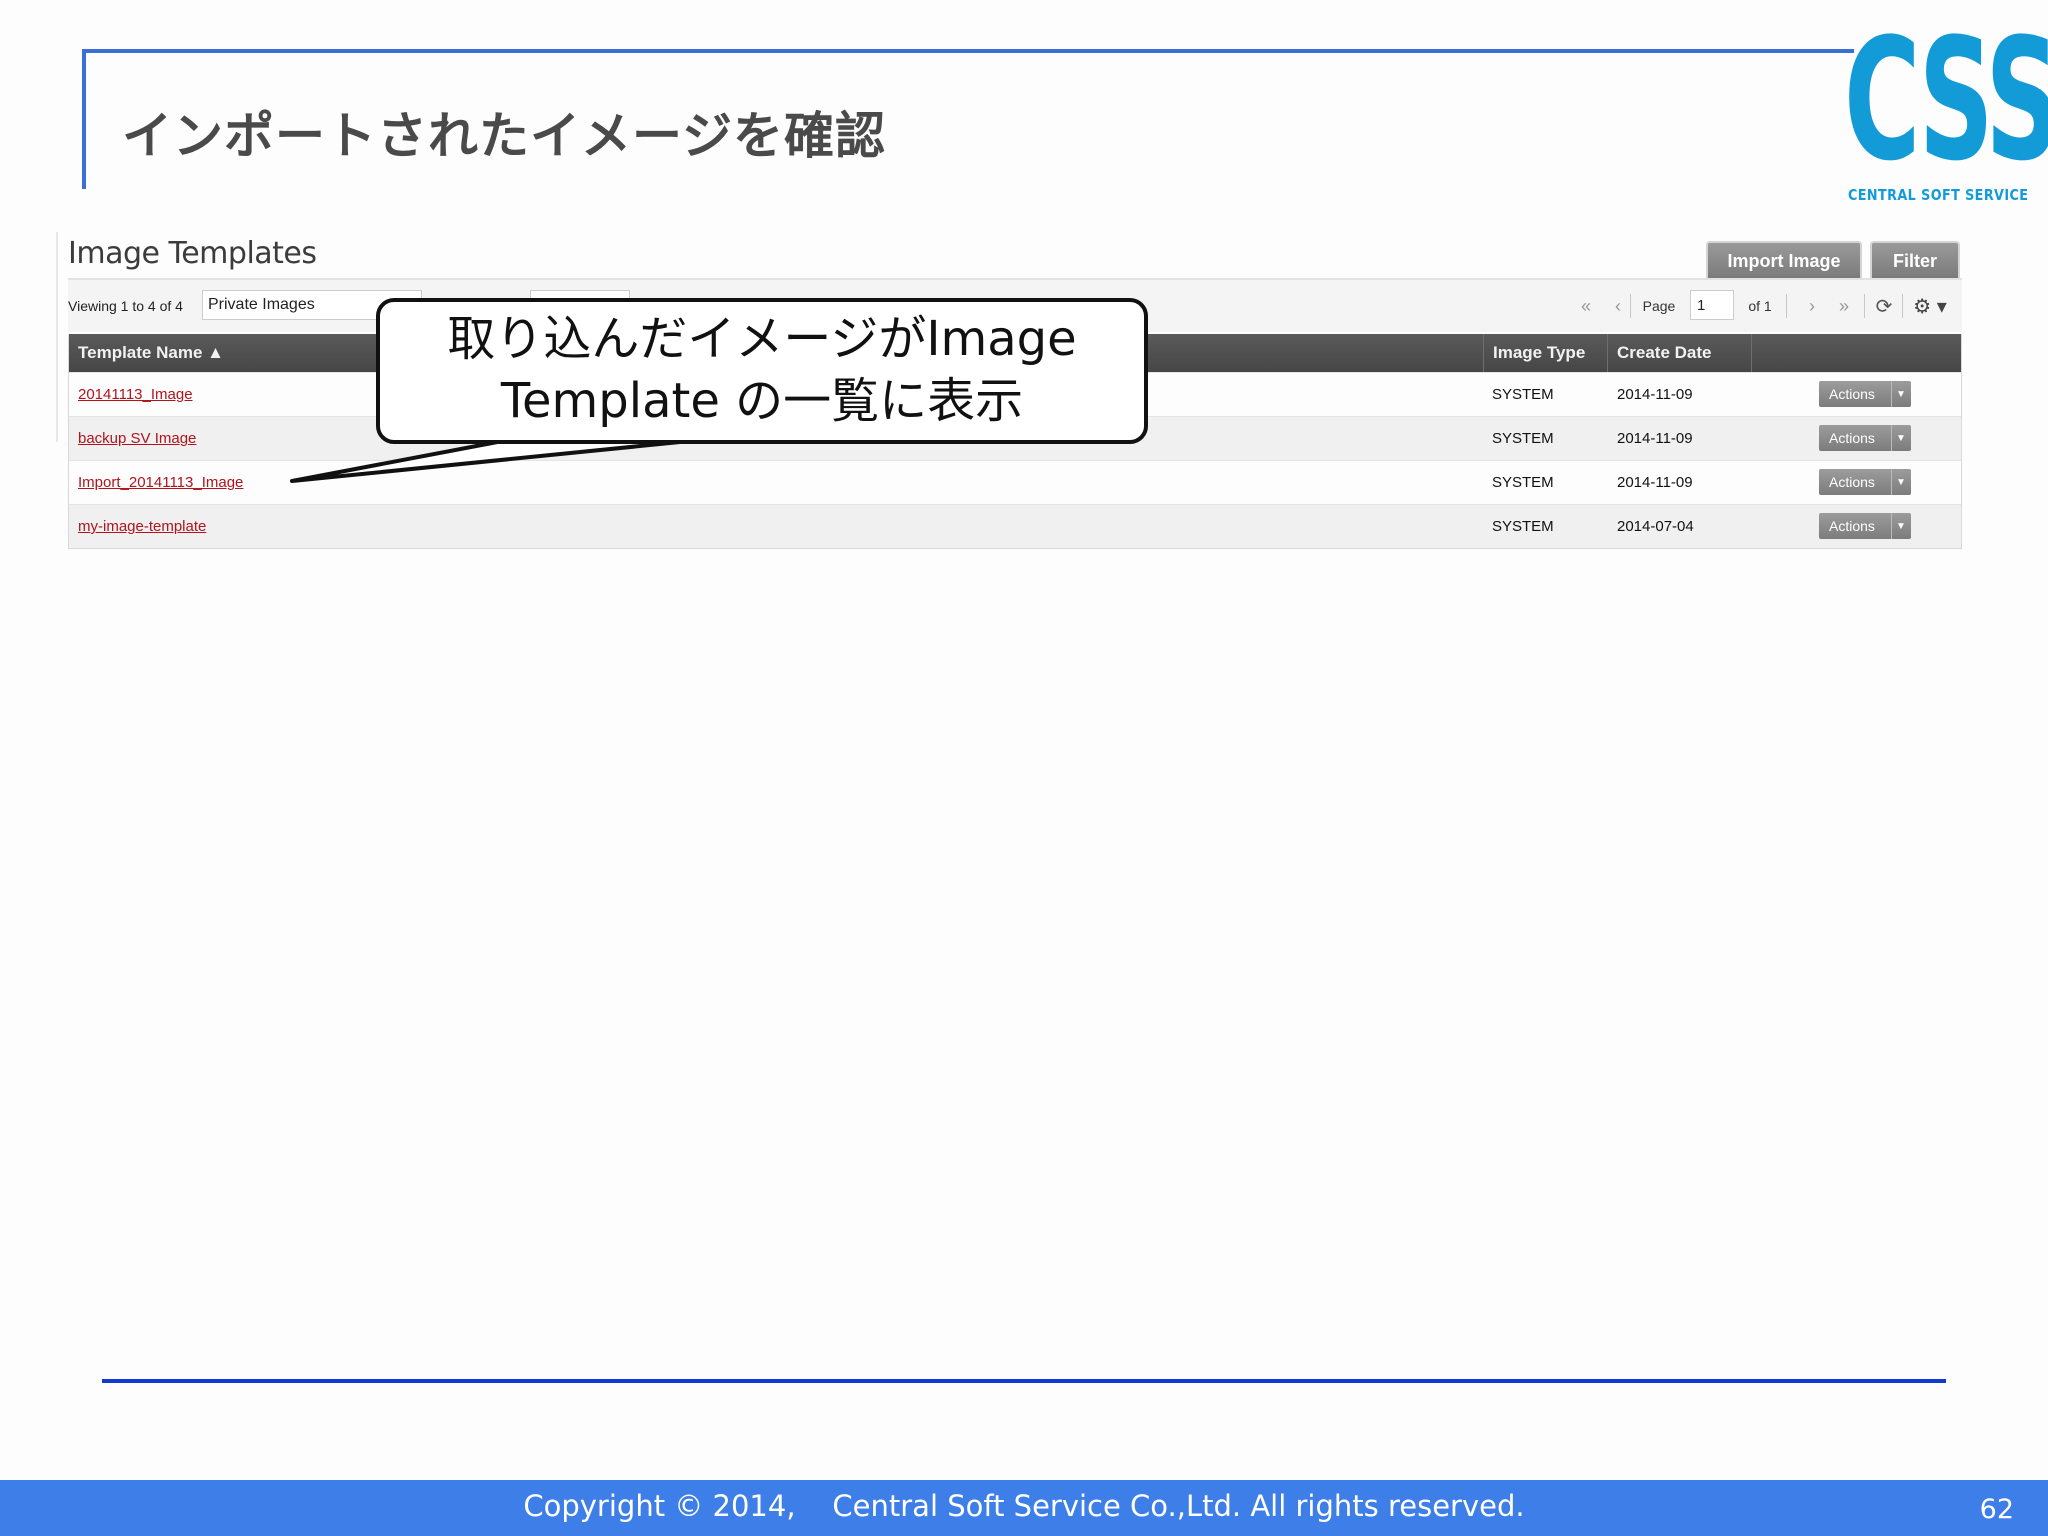 The image size is (2048, 1536). What do you see at coordinates (1812, 306) in the screenshot?
I see `next-page-icon: ›` at bounding box center [1812, 306].